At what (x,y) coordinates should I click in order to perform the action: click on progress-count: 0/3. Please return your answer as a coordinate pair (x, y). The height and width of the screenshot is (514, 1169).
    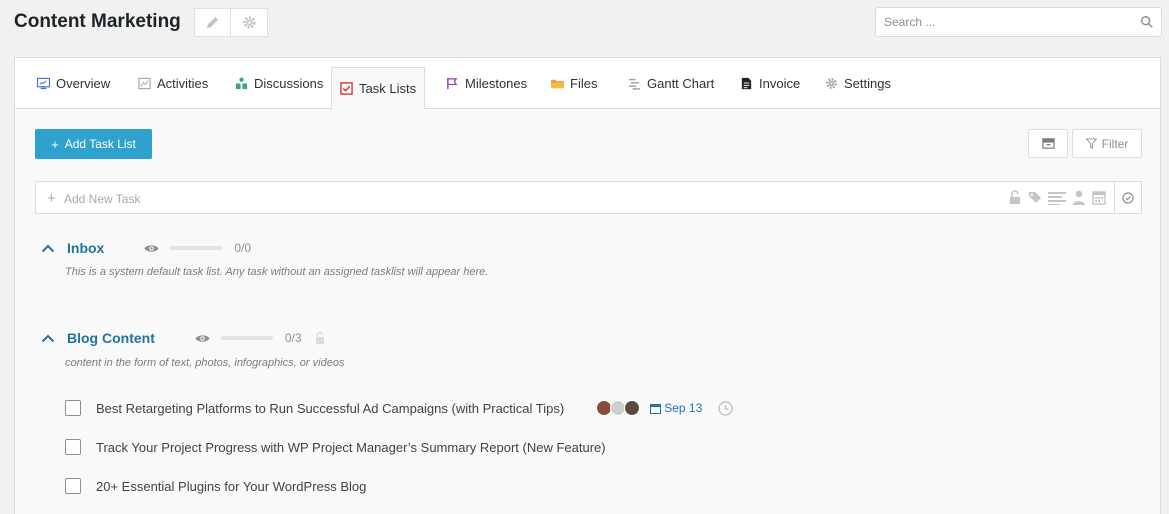
    Looking at the image, I should click on (293, 338).